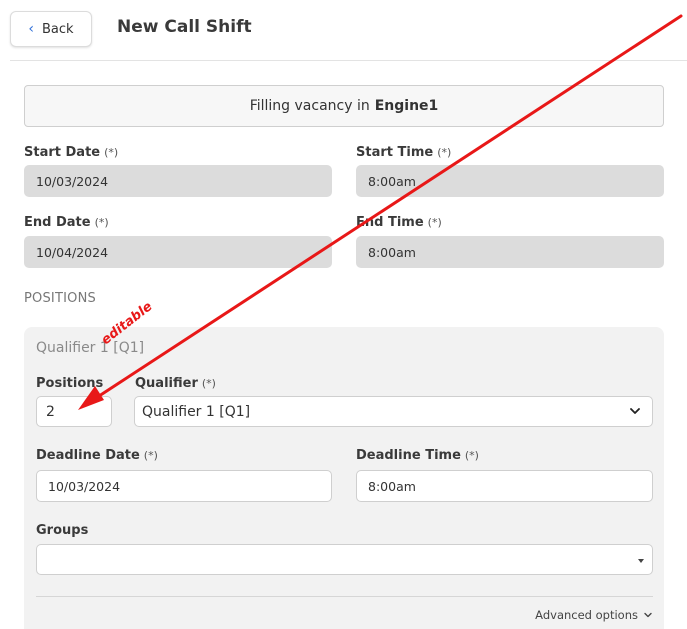 The width and height of the screenshot is (687, 629). What do you see at coordinates (408, 455) in the screenshot?
I see `deadline-time-label-text: Deadline Time` at bounding box center [408, 455].